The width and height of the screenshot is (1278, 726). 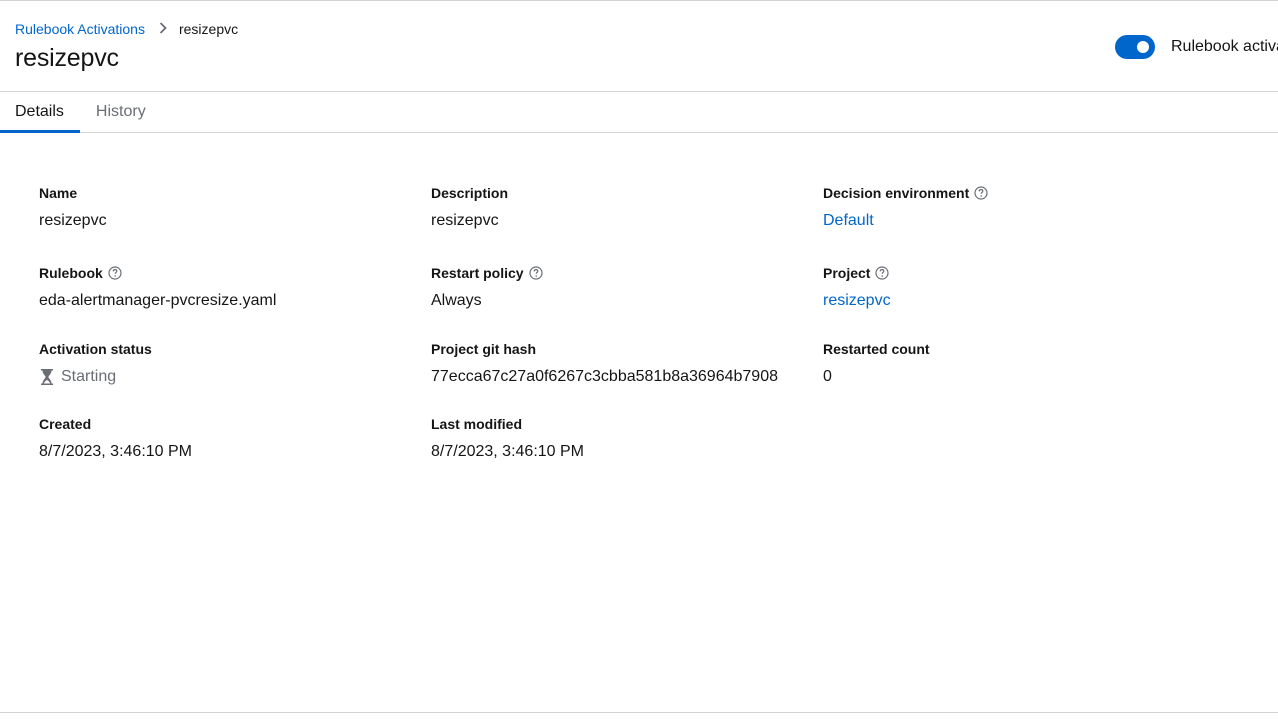 What do you see at coordinates (469, 207) in the screenshot?
I see `field-description: Description resizepvc` at bounding box center [469, 207].